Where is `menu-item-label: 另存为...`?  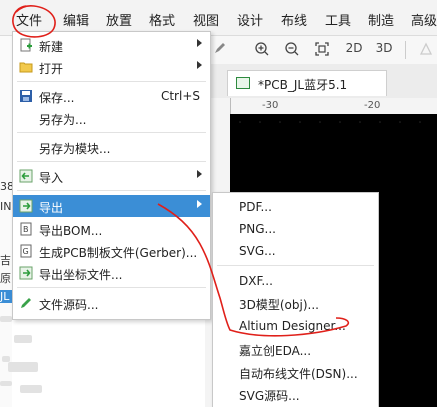 menu-item-label: 另存为... is located at coordinates (63, 120).